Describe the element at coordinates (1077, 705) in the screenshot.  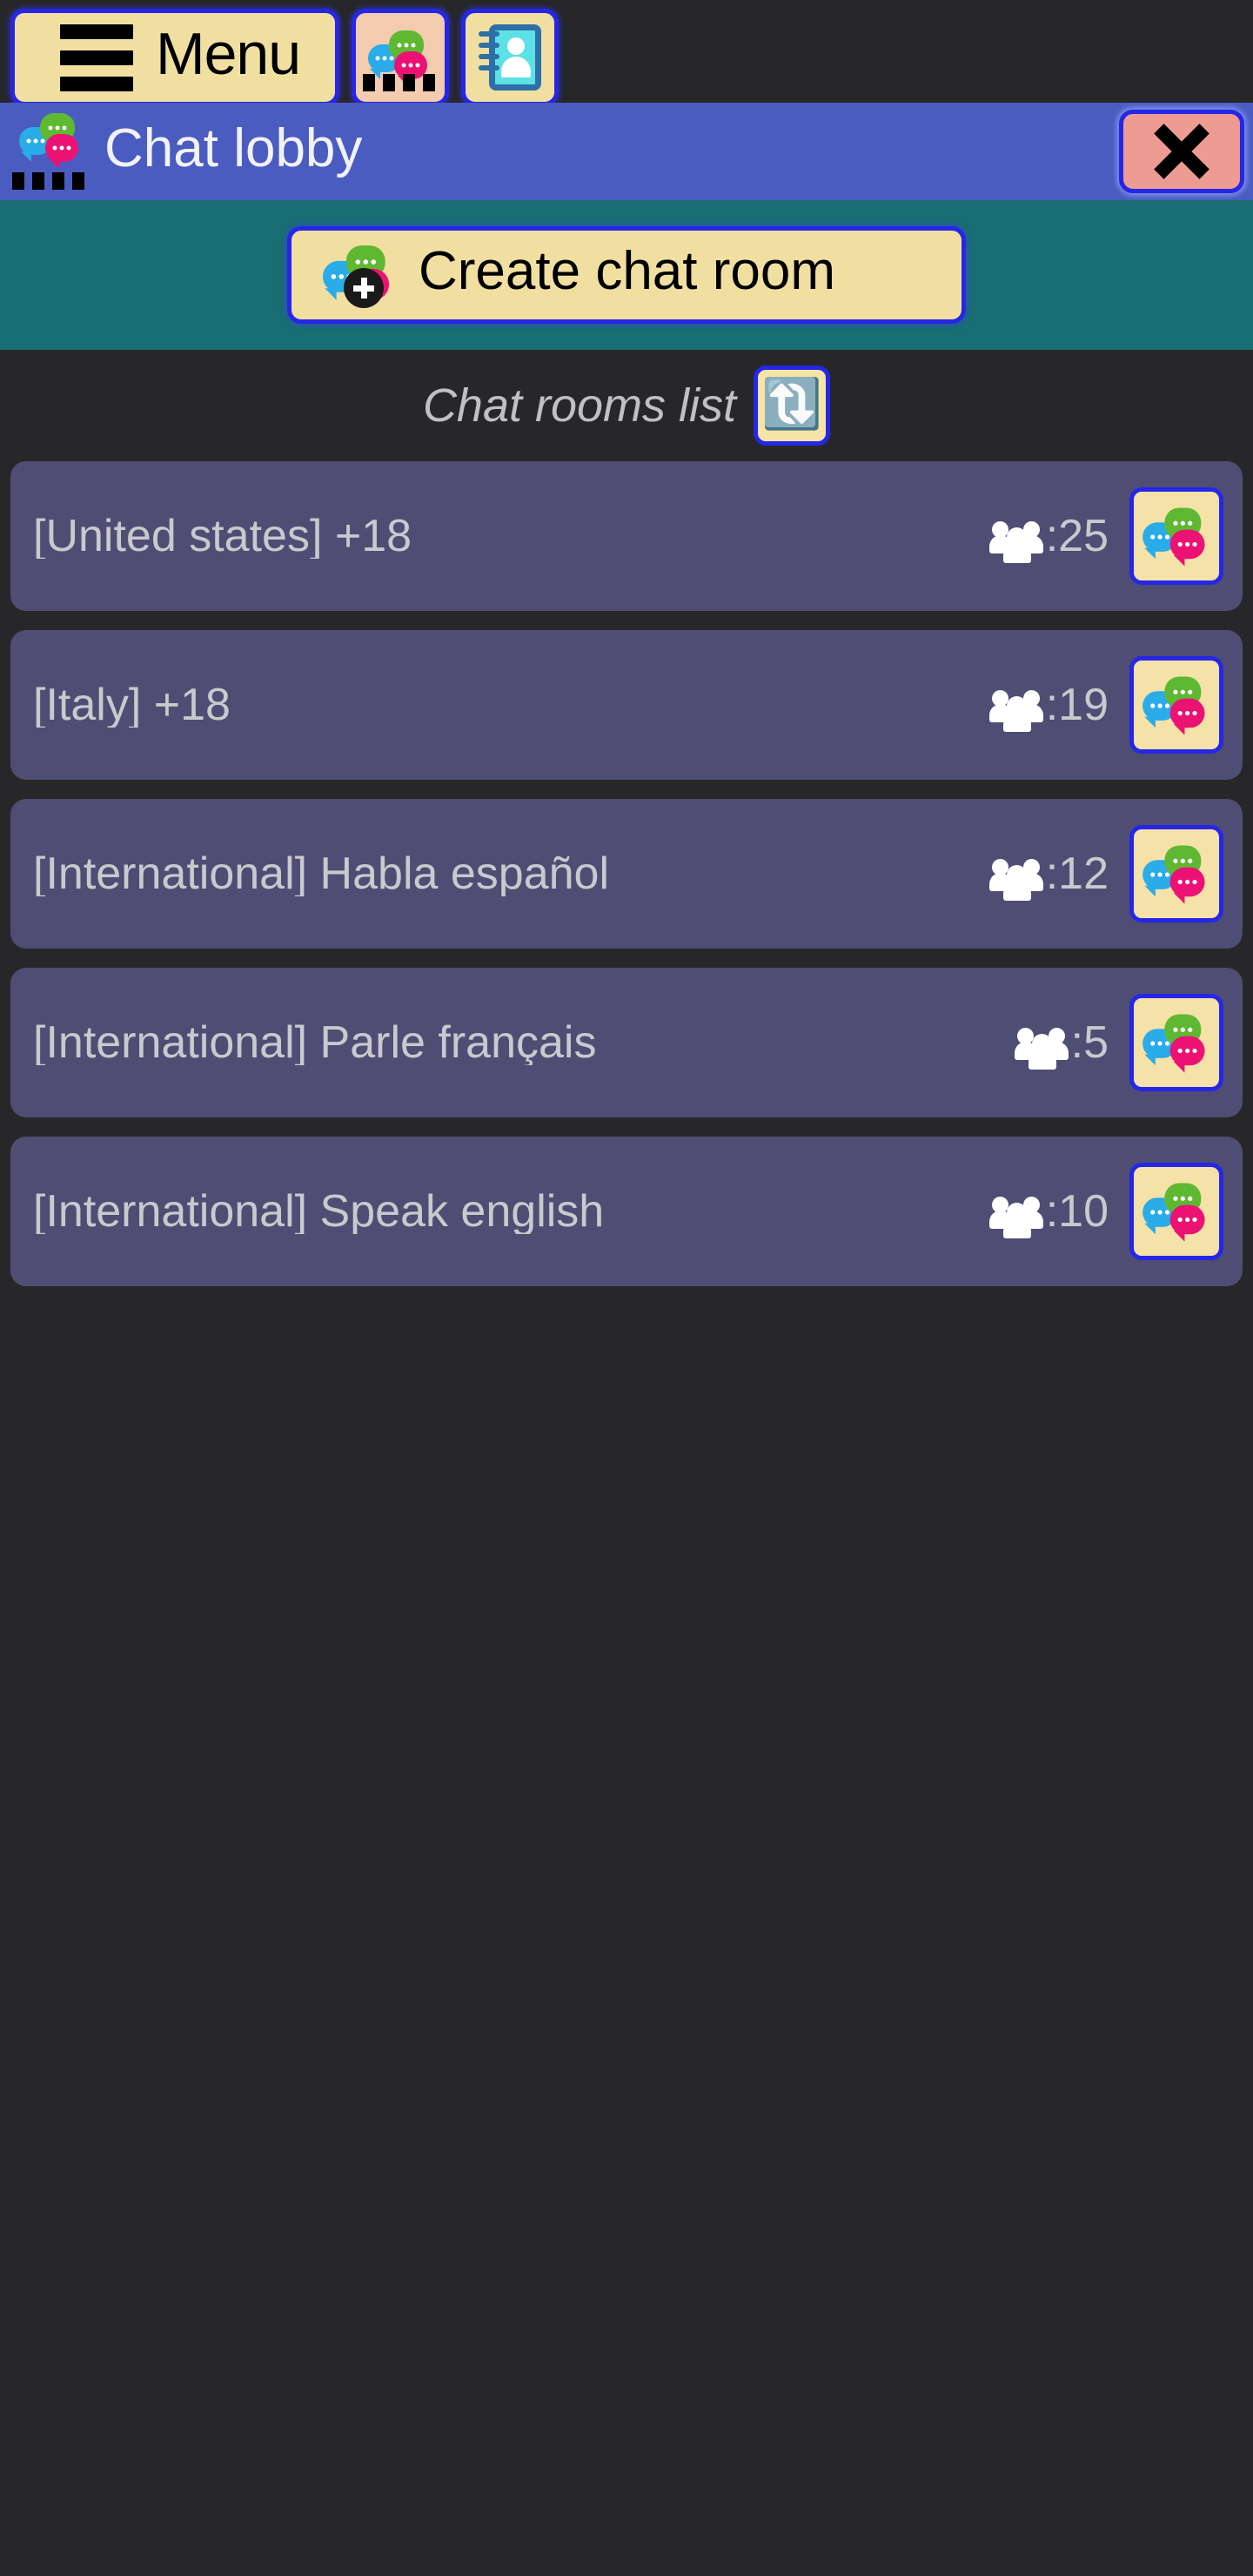
I see `chat-room-count-text: :19` at that location.